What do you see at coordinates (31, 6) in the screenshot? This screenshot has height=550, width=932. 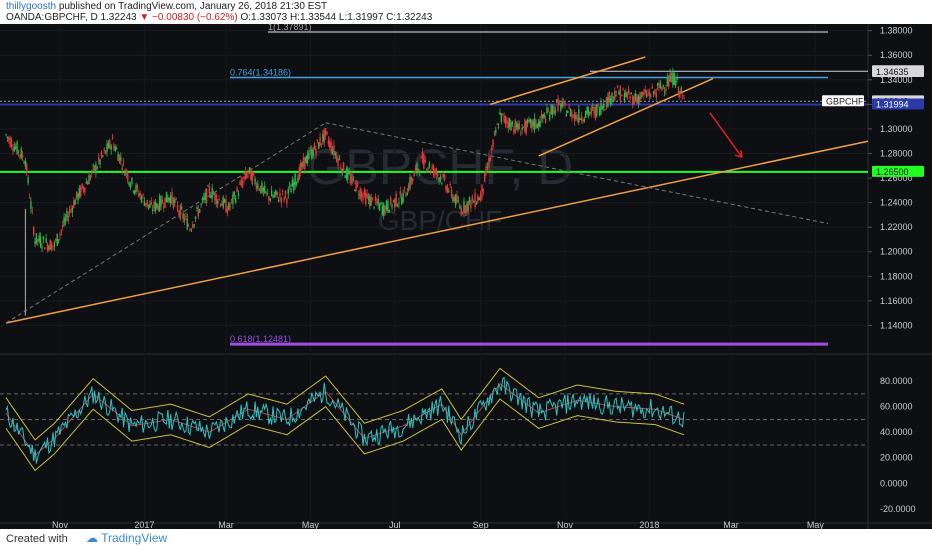 I see `author-link: thillygoosth` at bounding box center [31, 6].